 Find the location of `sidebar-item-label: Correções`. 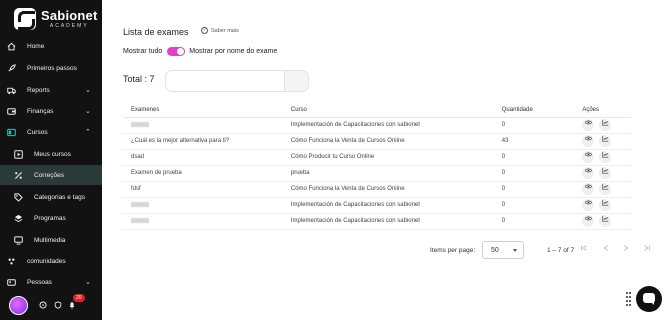

sidebar-item-label: Correções is located at coordinates (49, 175).